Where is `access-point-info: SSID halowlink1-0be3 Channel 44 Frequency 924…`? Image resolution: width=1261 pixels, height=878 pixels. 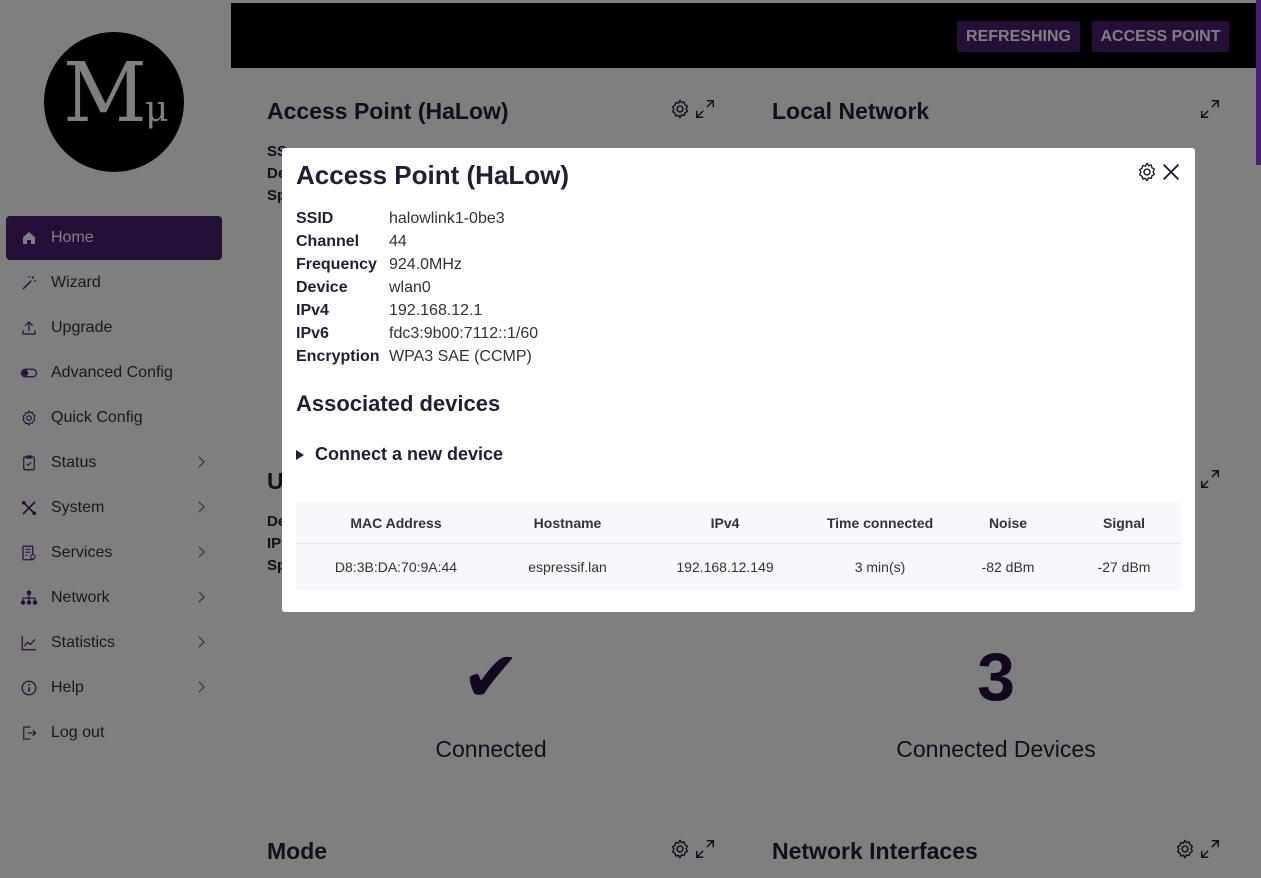
access-point-info: SSID halowlink1-0be3 Channel 44 Frequency 924… is located at coordinates (417, 287).